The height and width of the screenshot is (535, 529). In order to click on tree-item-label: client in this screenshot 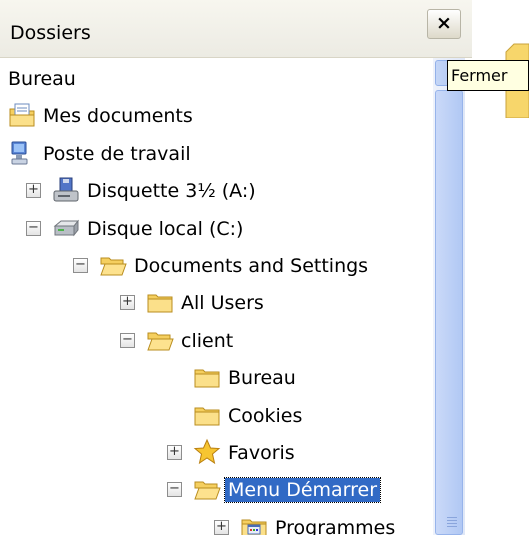, I will do `click(207, 340)`.